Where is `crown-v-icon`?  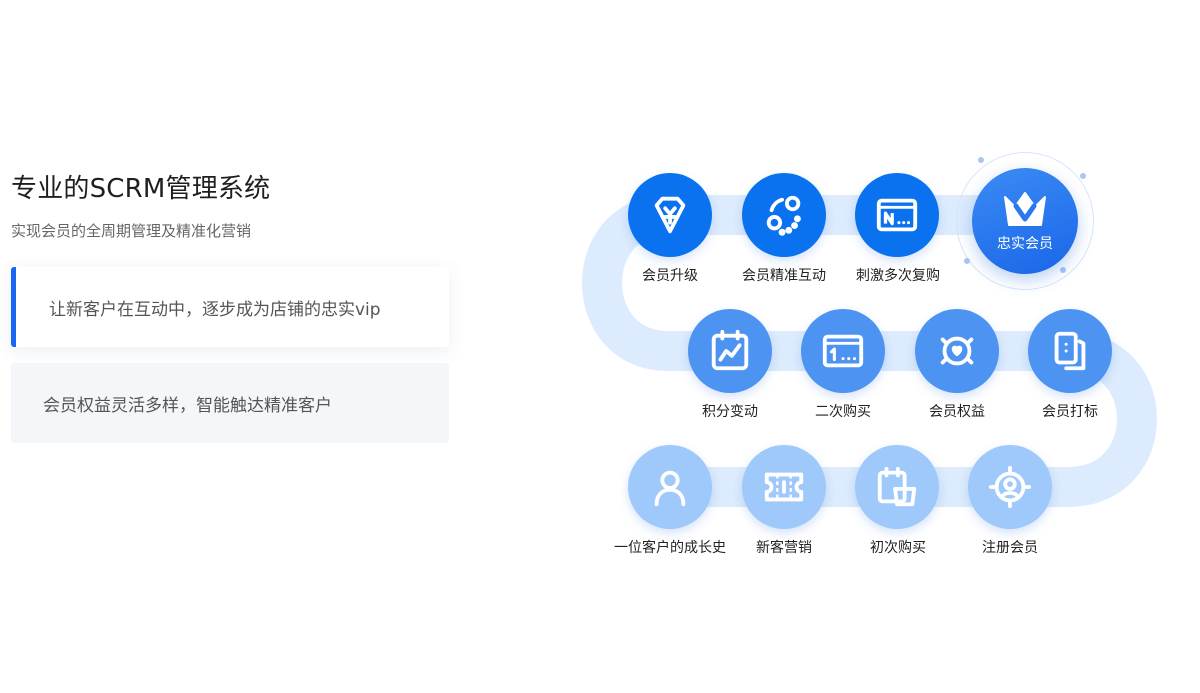
crown-v-icon is located at coordinates (1025, 209).